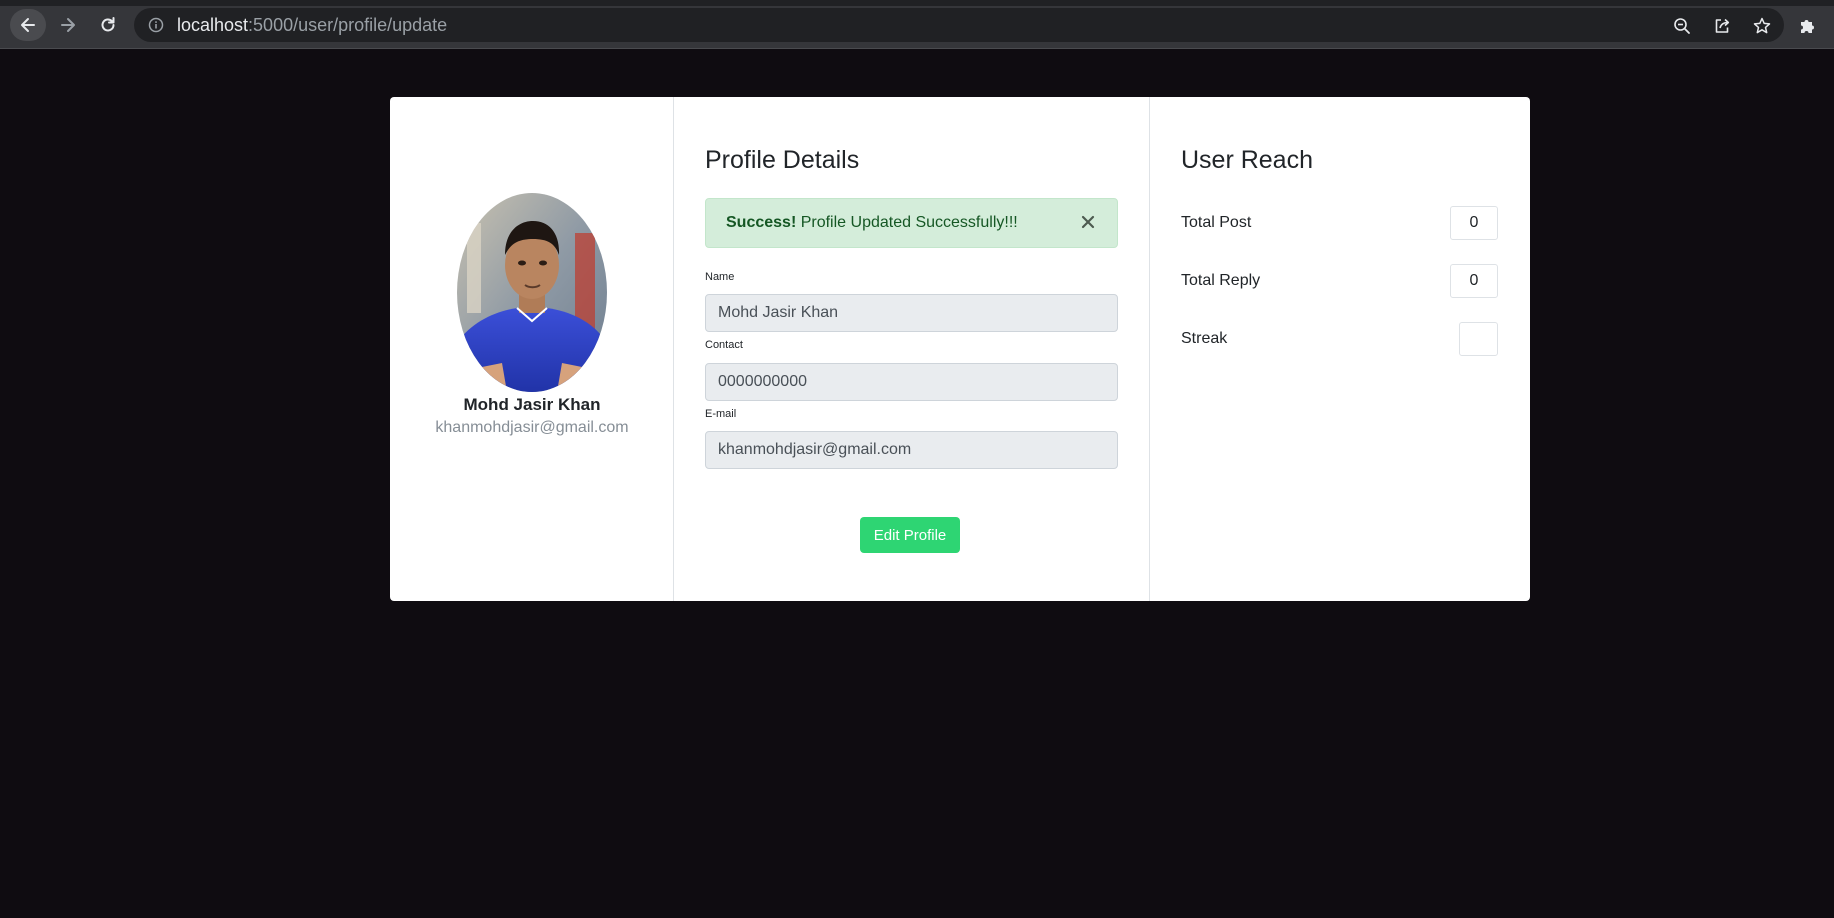  I want to click on avatar, so click(532, 292).